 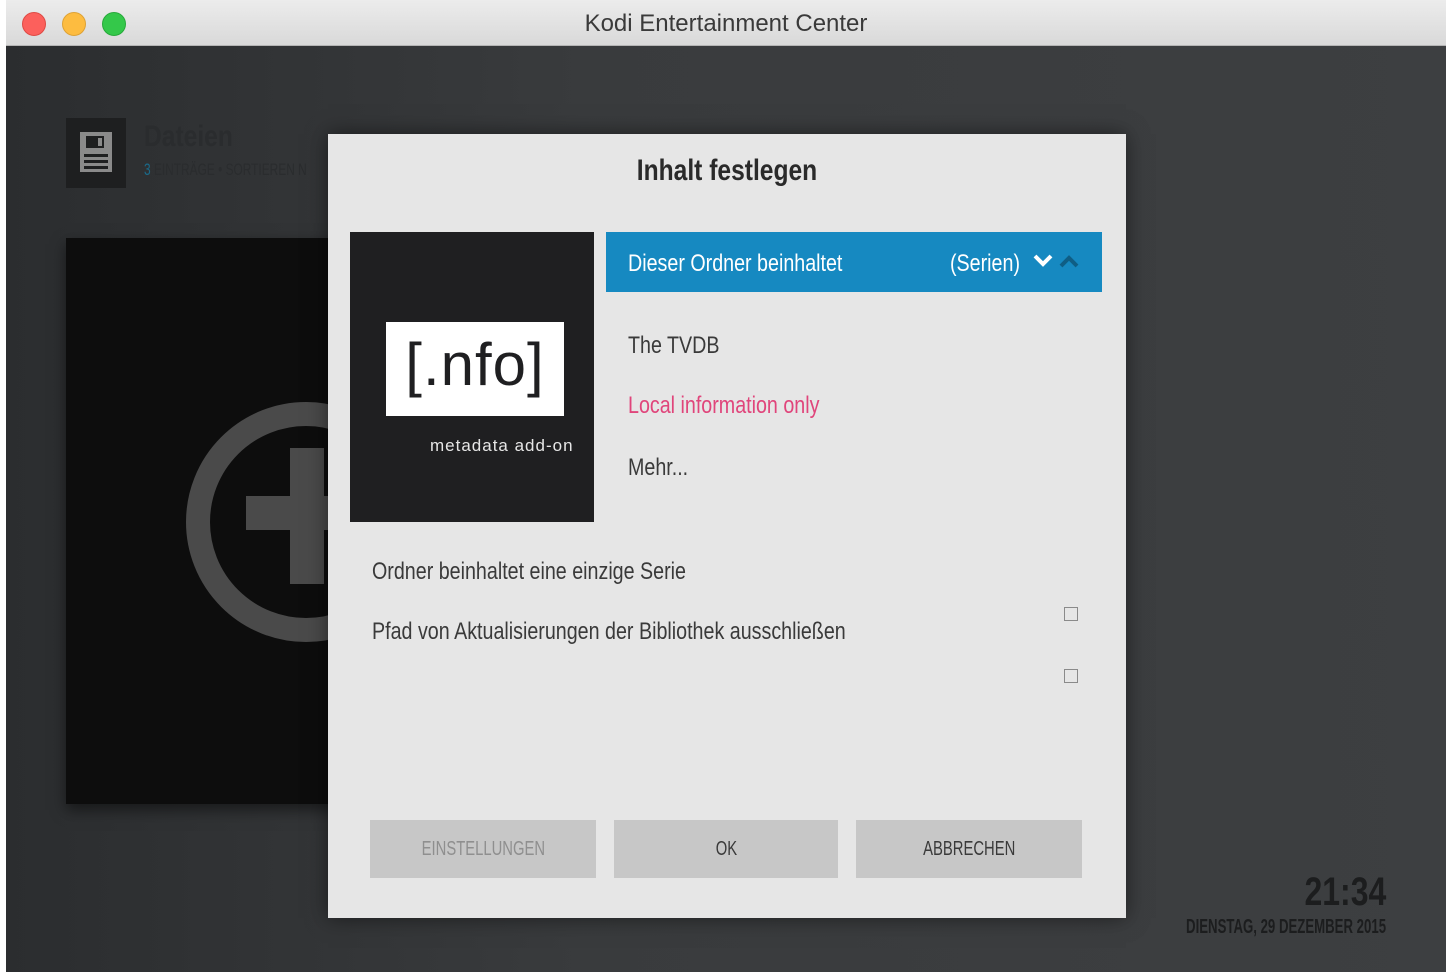 What do you see at coordinates (475, 364) in the screenshot?
I see `nfo-logo-text: [.nfo]` at bounding box center [475, 364].